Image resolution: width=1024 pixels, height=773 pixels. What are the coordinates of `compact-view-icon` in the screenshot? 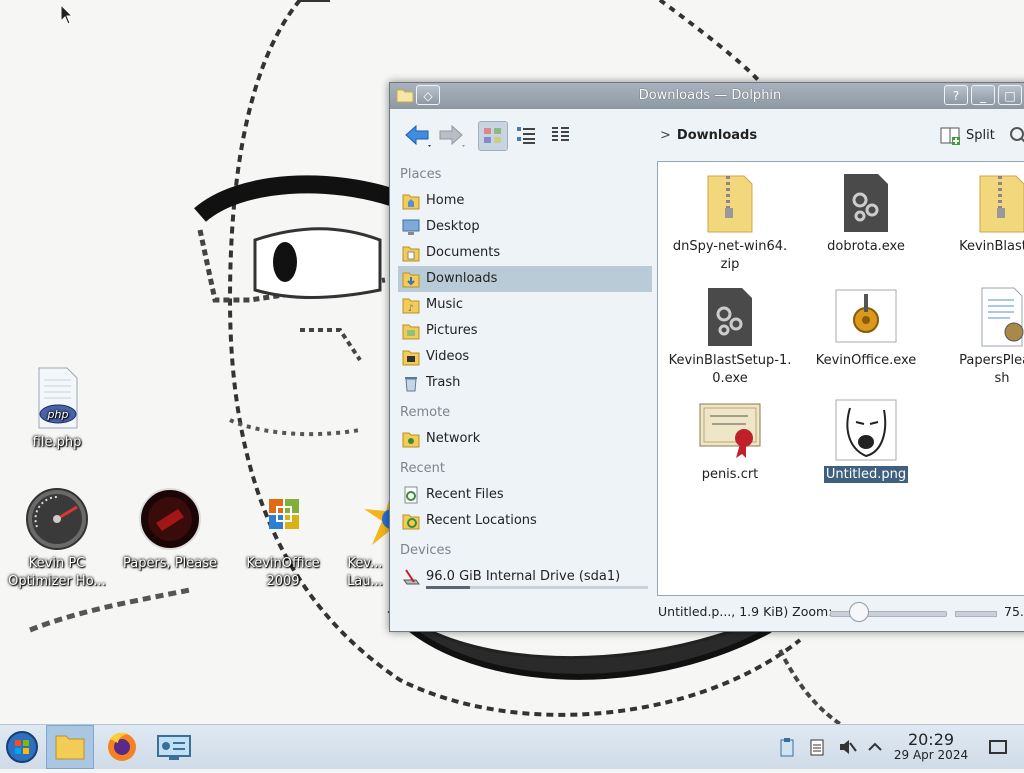 It's located at (526, 135).